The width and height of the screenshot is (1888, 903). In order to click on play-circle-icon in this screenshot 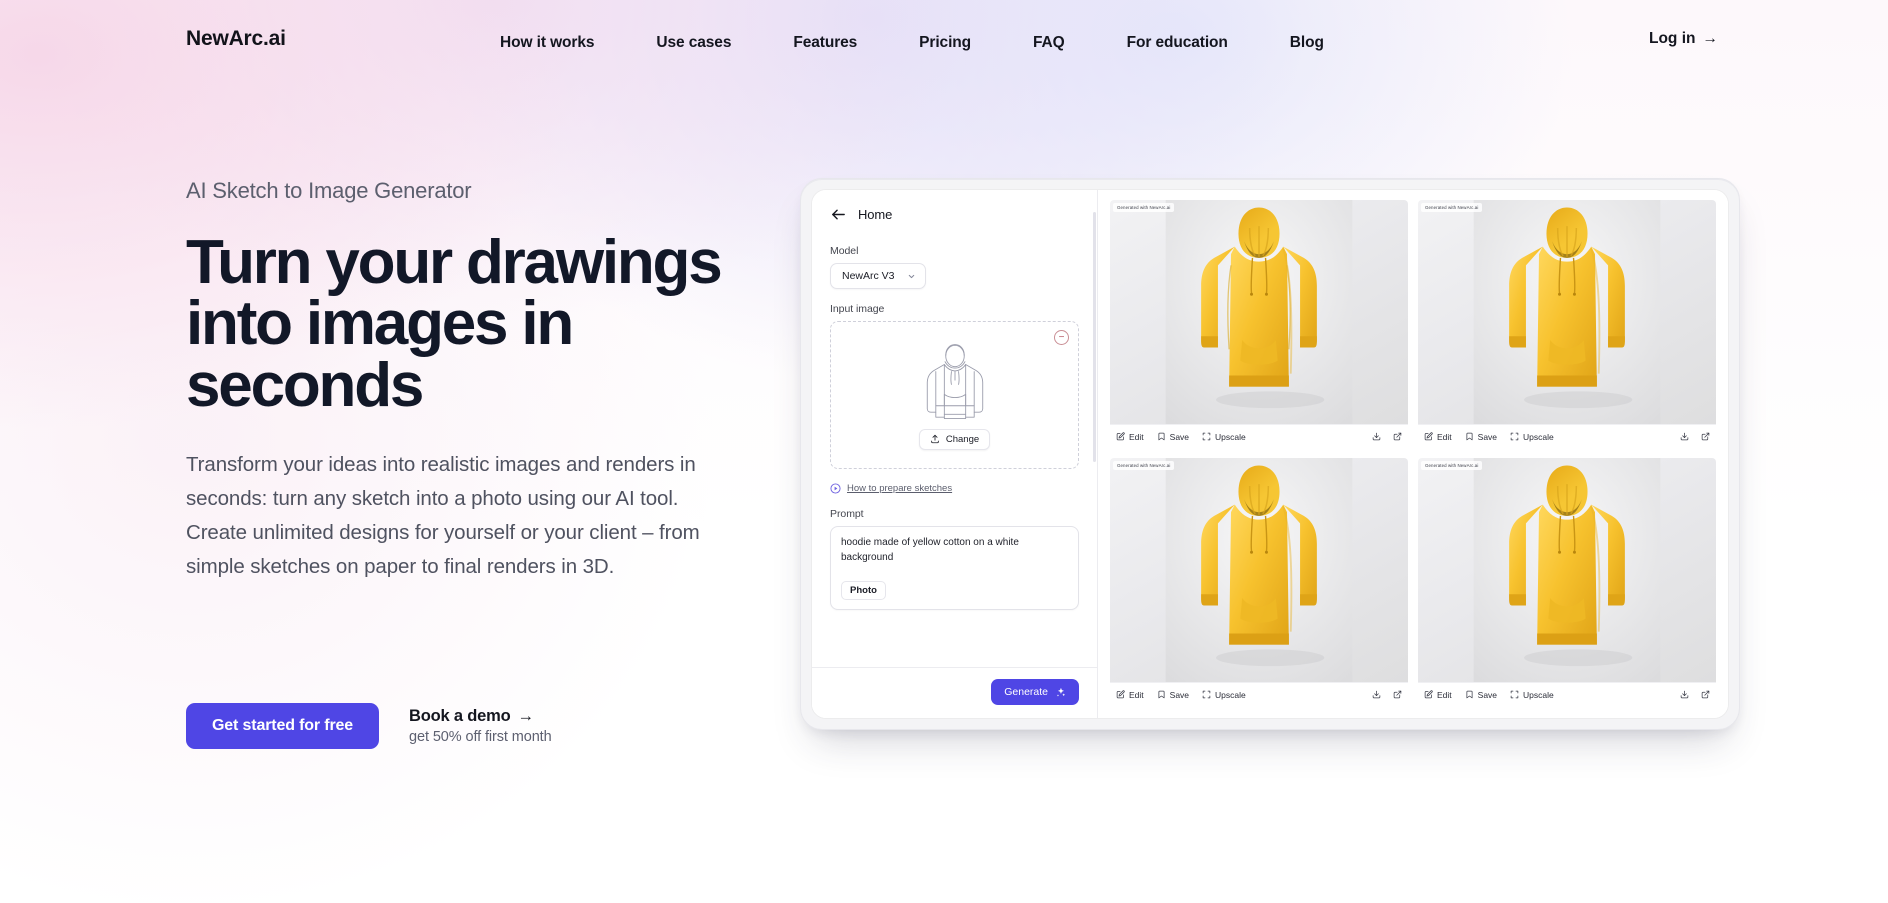, I will do `click(835, 488)`.